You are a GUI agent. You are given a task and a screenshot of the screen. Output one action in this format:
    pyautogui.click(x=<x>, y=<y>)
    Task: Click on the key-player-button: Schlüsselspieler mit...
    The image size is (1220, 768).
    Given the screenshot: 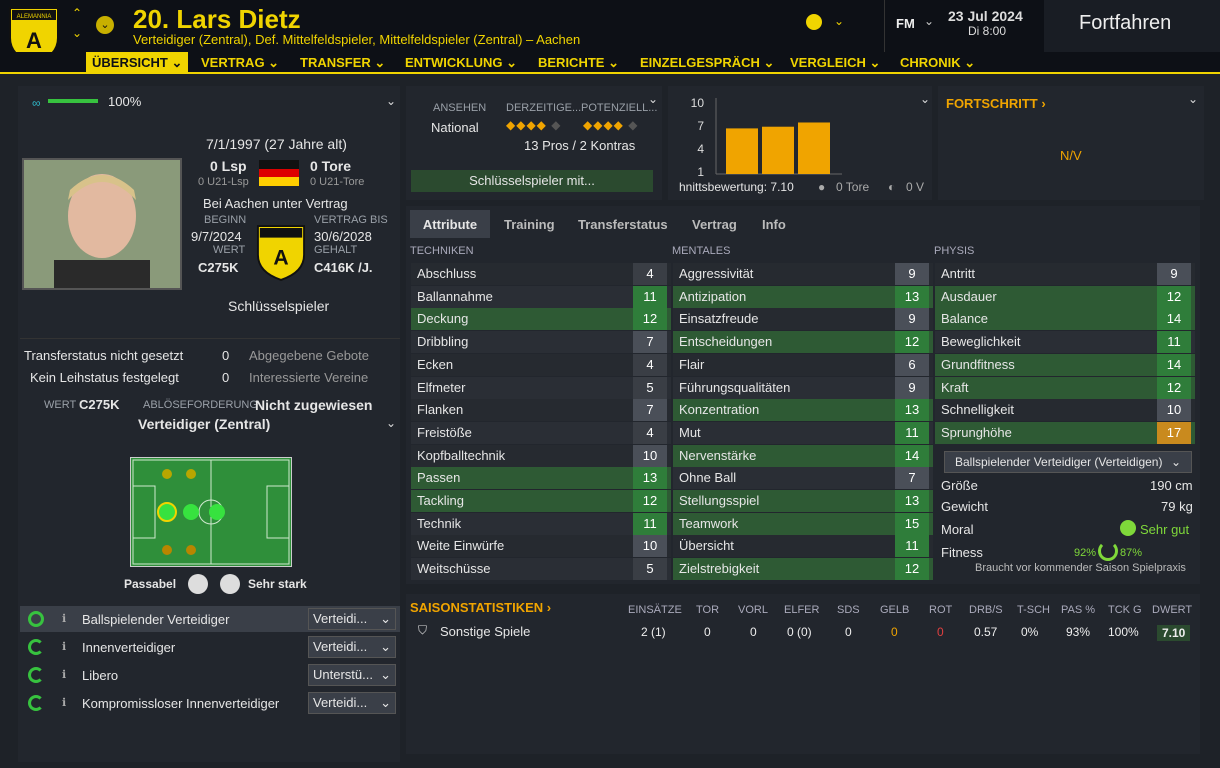 What is the action you would take?
    pyautogui.click(x=532, y=181)
    